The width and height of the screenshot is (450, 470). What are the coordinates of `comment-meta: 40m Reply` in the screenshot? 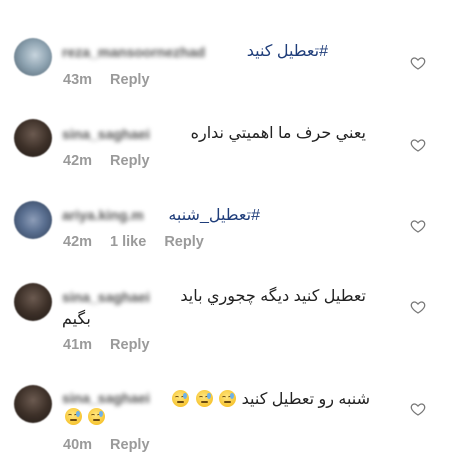 It's located at (115, 445).